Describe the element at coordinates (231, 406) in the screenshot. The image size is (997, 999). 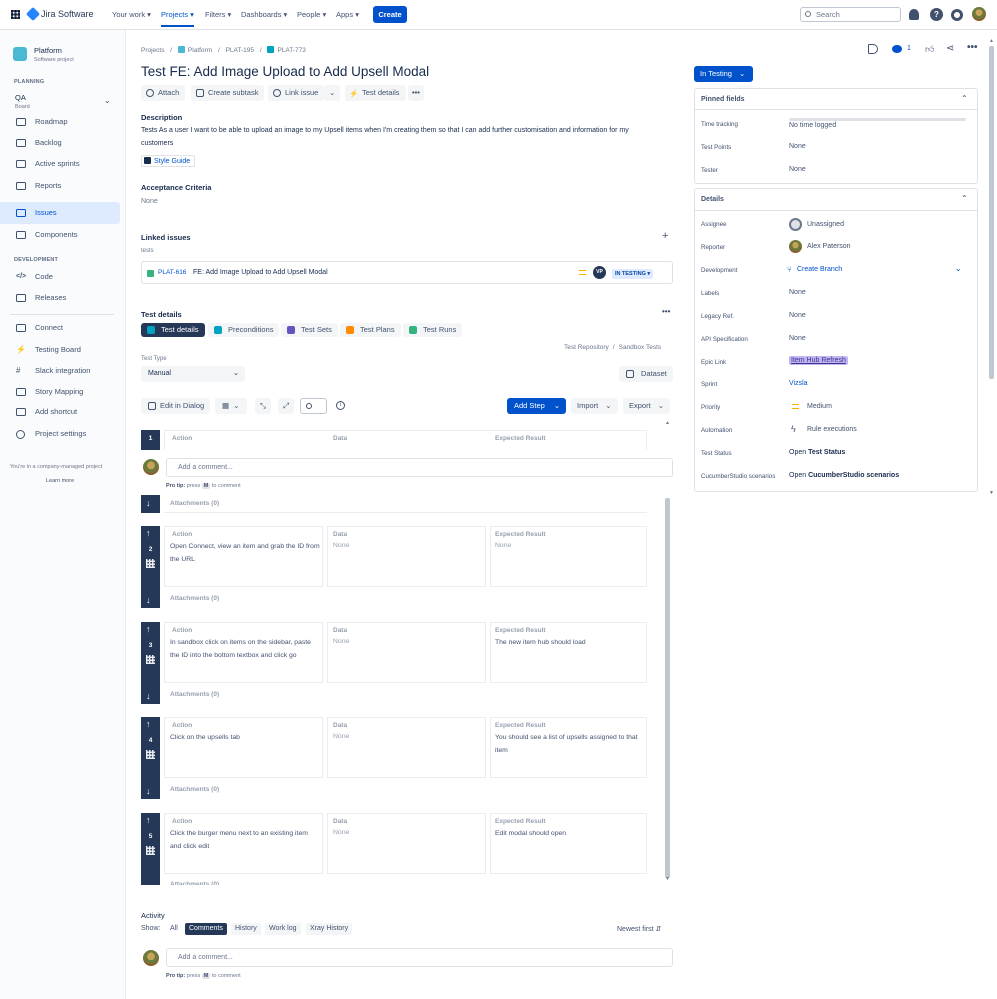
I see `view-mode-button: ▦ ⌄` at that location.